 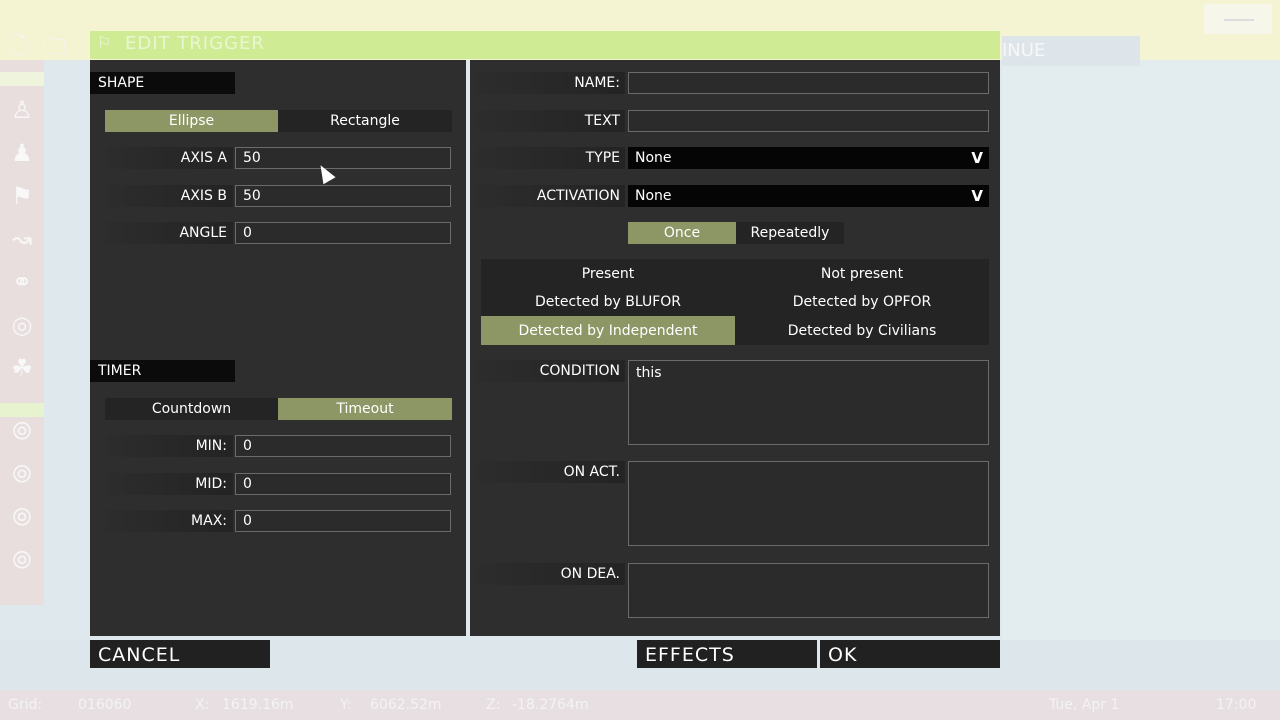 I want to click on activation-label: ACTIVATION, so click(x=578, y=196).